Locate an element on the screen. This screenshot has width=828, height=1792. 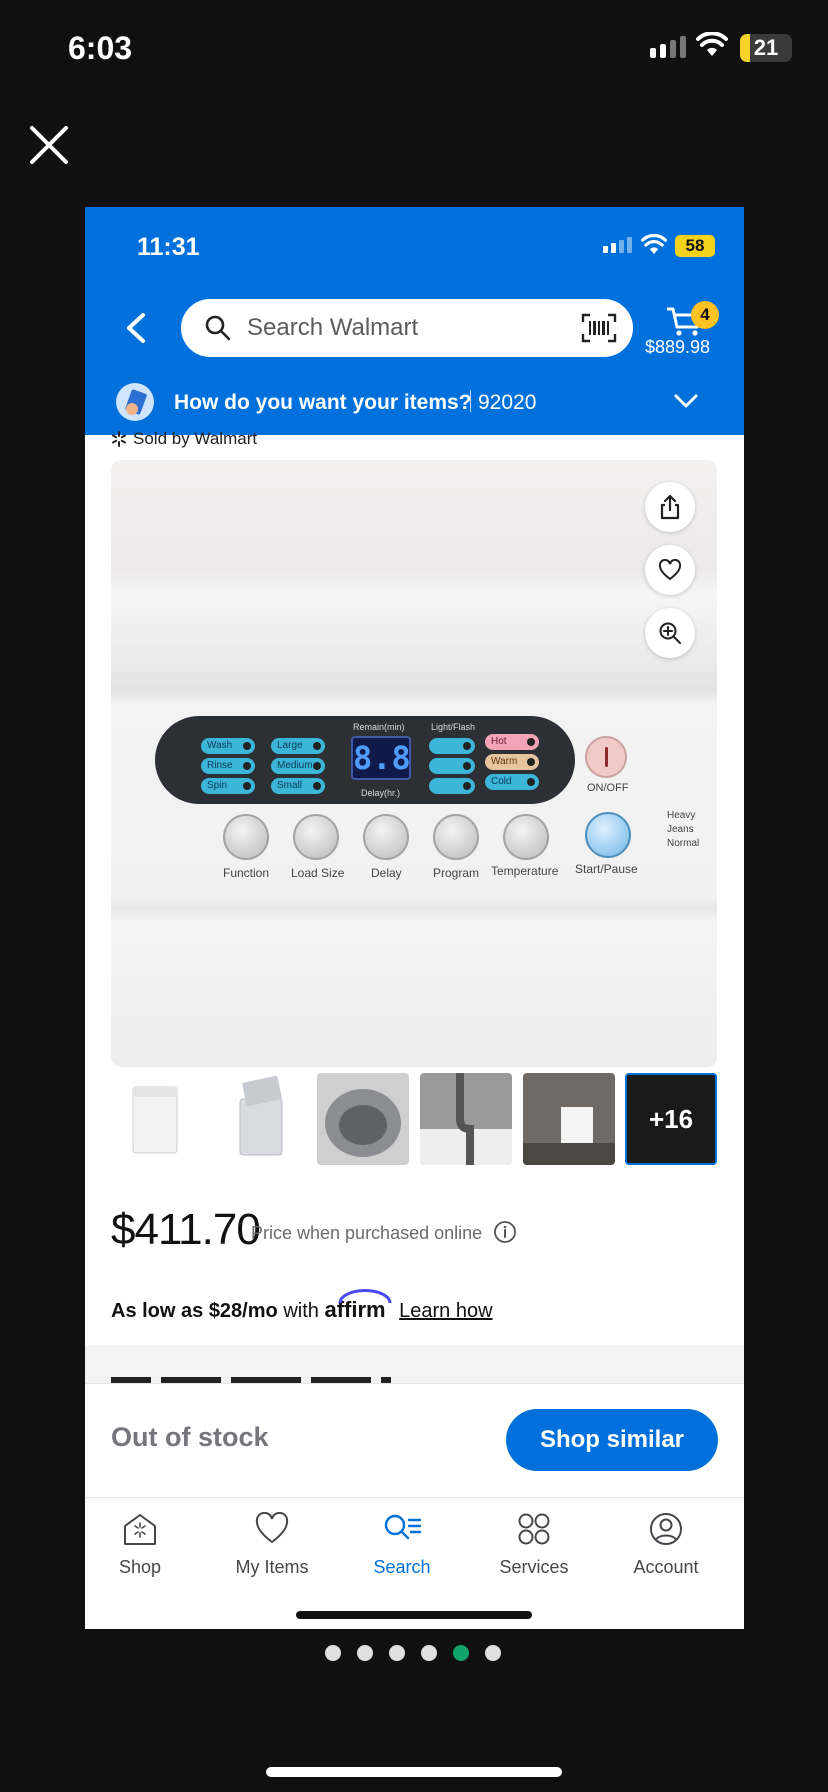
back-arrow-icon is located at coordinates (136, 328).